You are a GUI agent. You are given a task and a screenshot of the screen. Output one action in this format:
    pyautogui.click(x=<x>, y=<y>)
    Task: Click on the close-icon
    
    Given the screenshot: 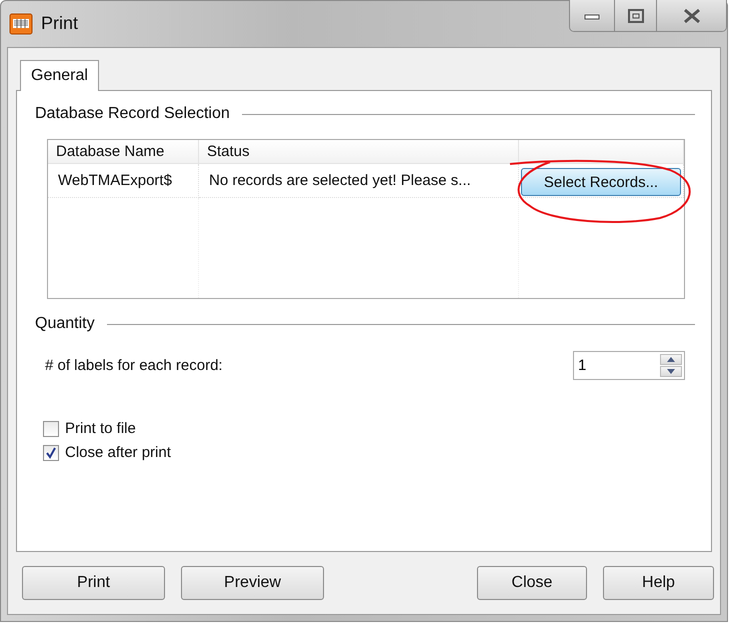 What is the action you would take?
    pyautogui.click(x=692, y=16)
    